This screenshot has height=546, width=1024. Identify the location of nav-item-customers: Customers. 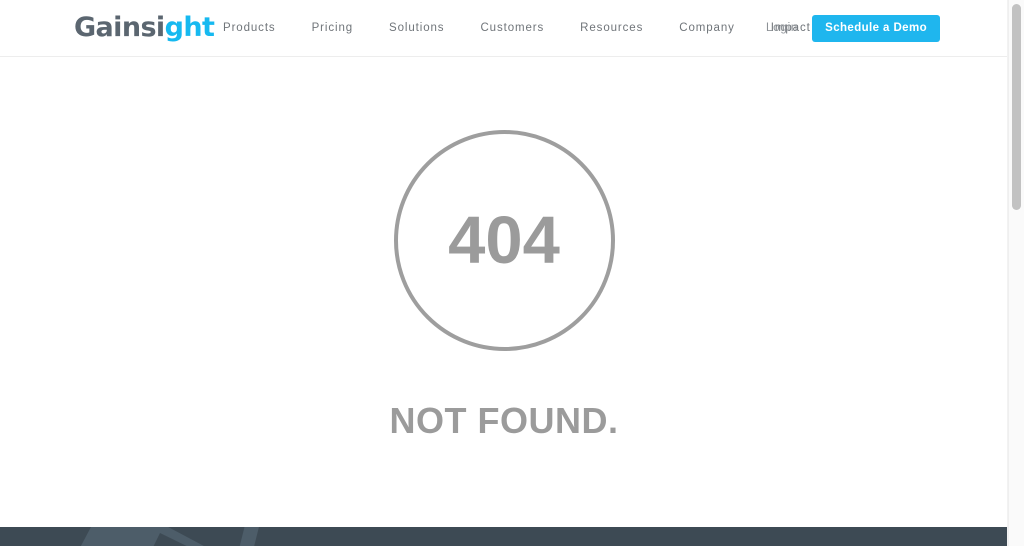
(512, 28).